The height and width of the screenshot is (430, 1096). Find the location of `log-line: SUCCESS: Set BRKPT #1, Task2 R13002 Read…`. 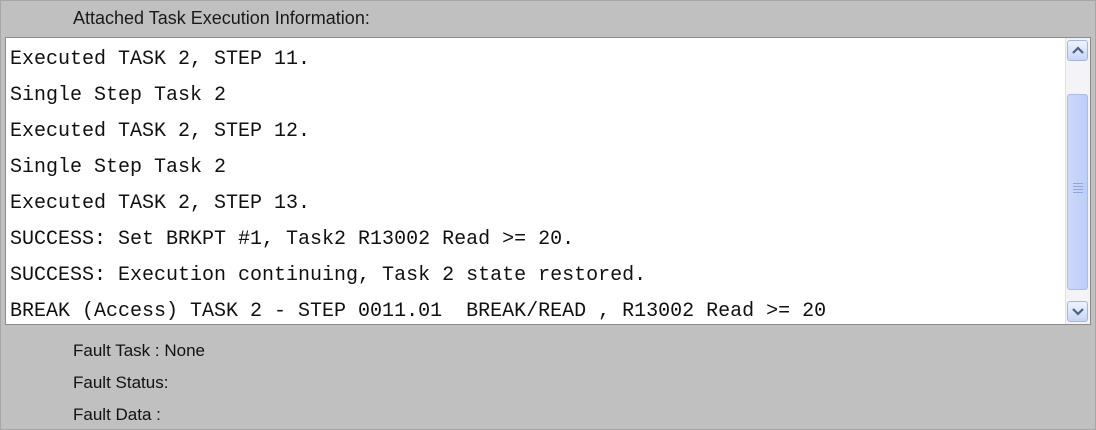

log-line: SUCCESS: Set BRKPT #1, Task2 R13002 Read… is located at coordinates (292, 239).